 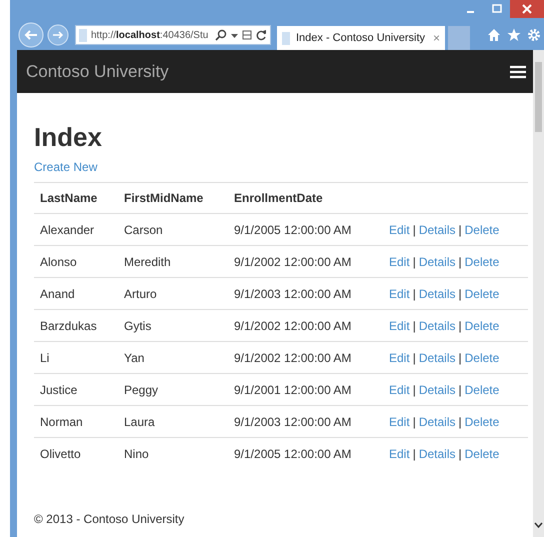 I want to click on table-cell: Alexander, so click(x=76, y=230).